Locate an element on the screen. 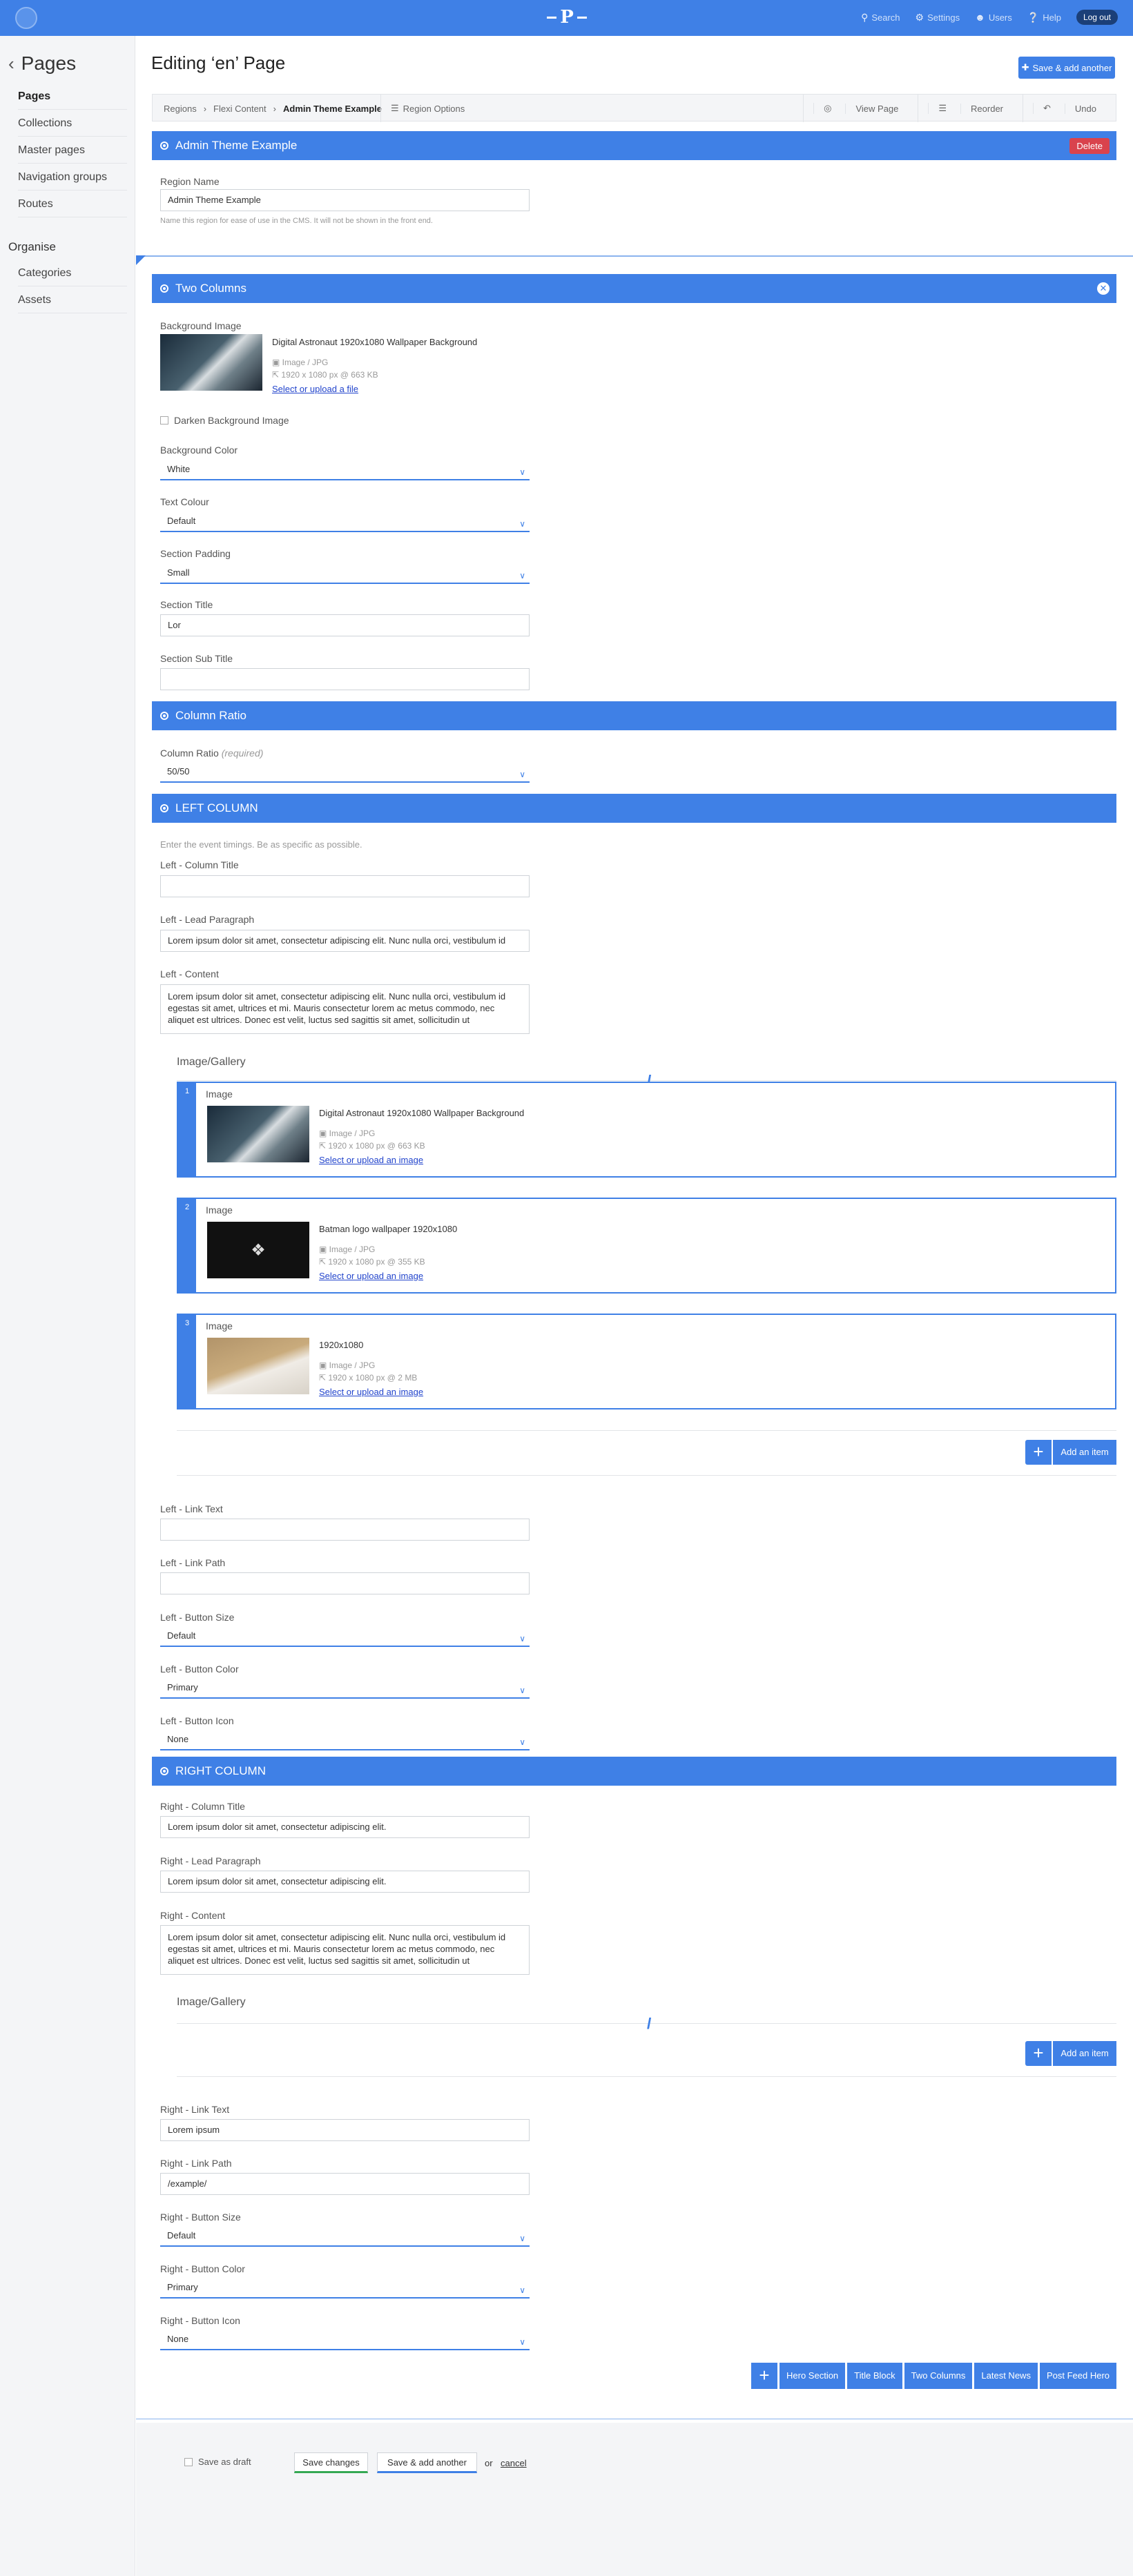 This screenshot has width=1133, height=2576. section-padding-select: Small ∨ is located at coordinates (345, 573).